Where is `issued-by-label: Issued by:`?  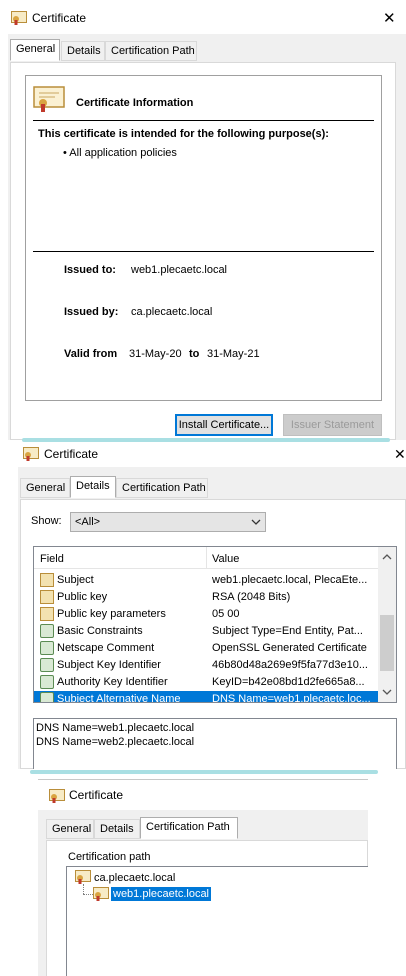 issued-by-label: Issued by: is located at coordinates (91, 312).